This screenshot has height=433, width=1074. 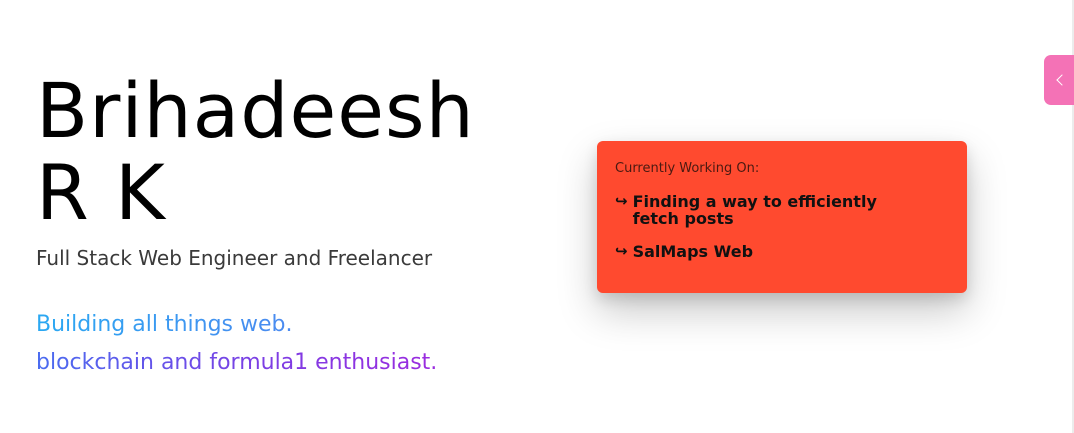 I want to click on tagline-line-2: blockchain and formula1 enthusiast., so click(x=236, y=363).